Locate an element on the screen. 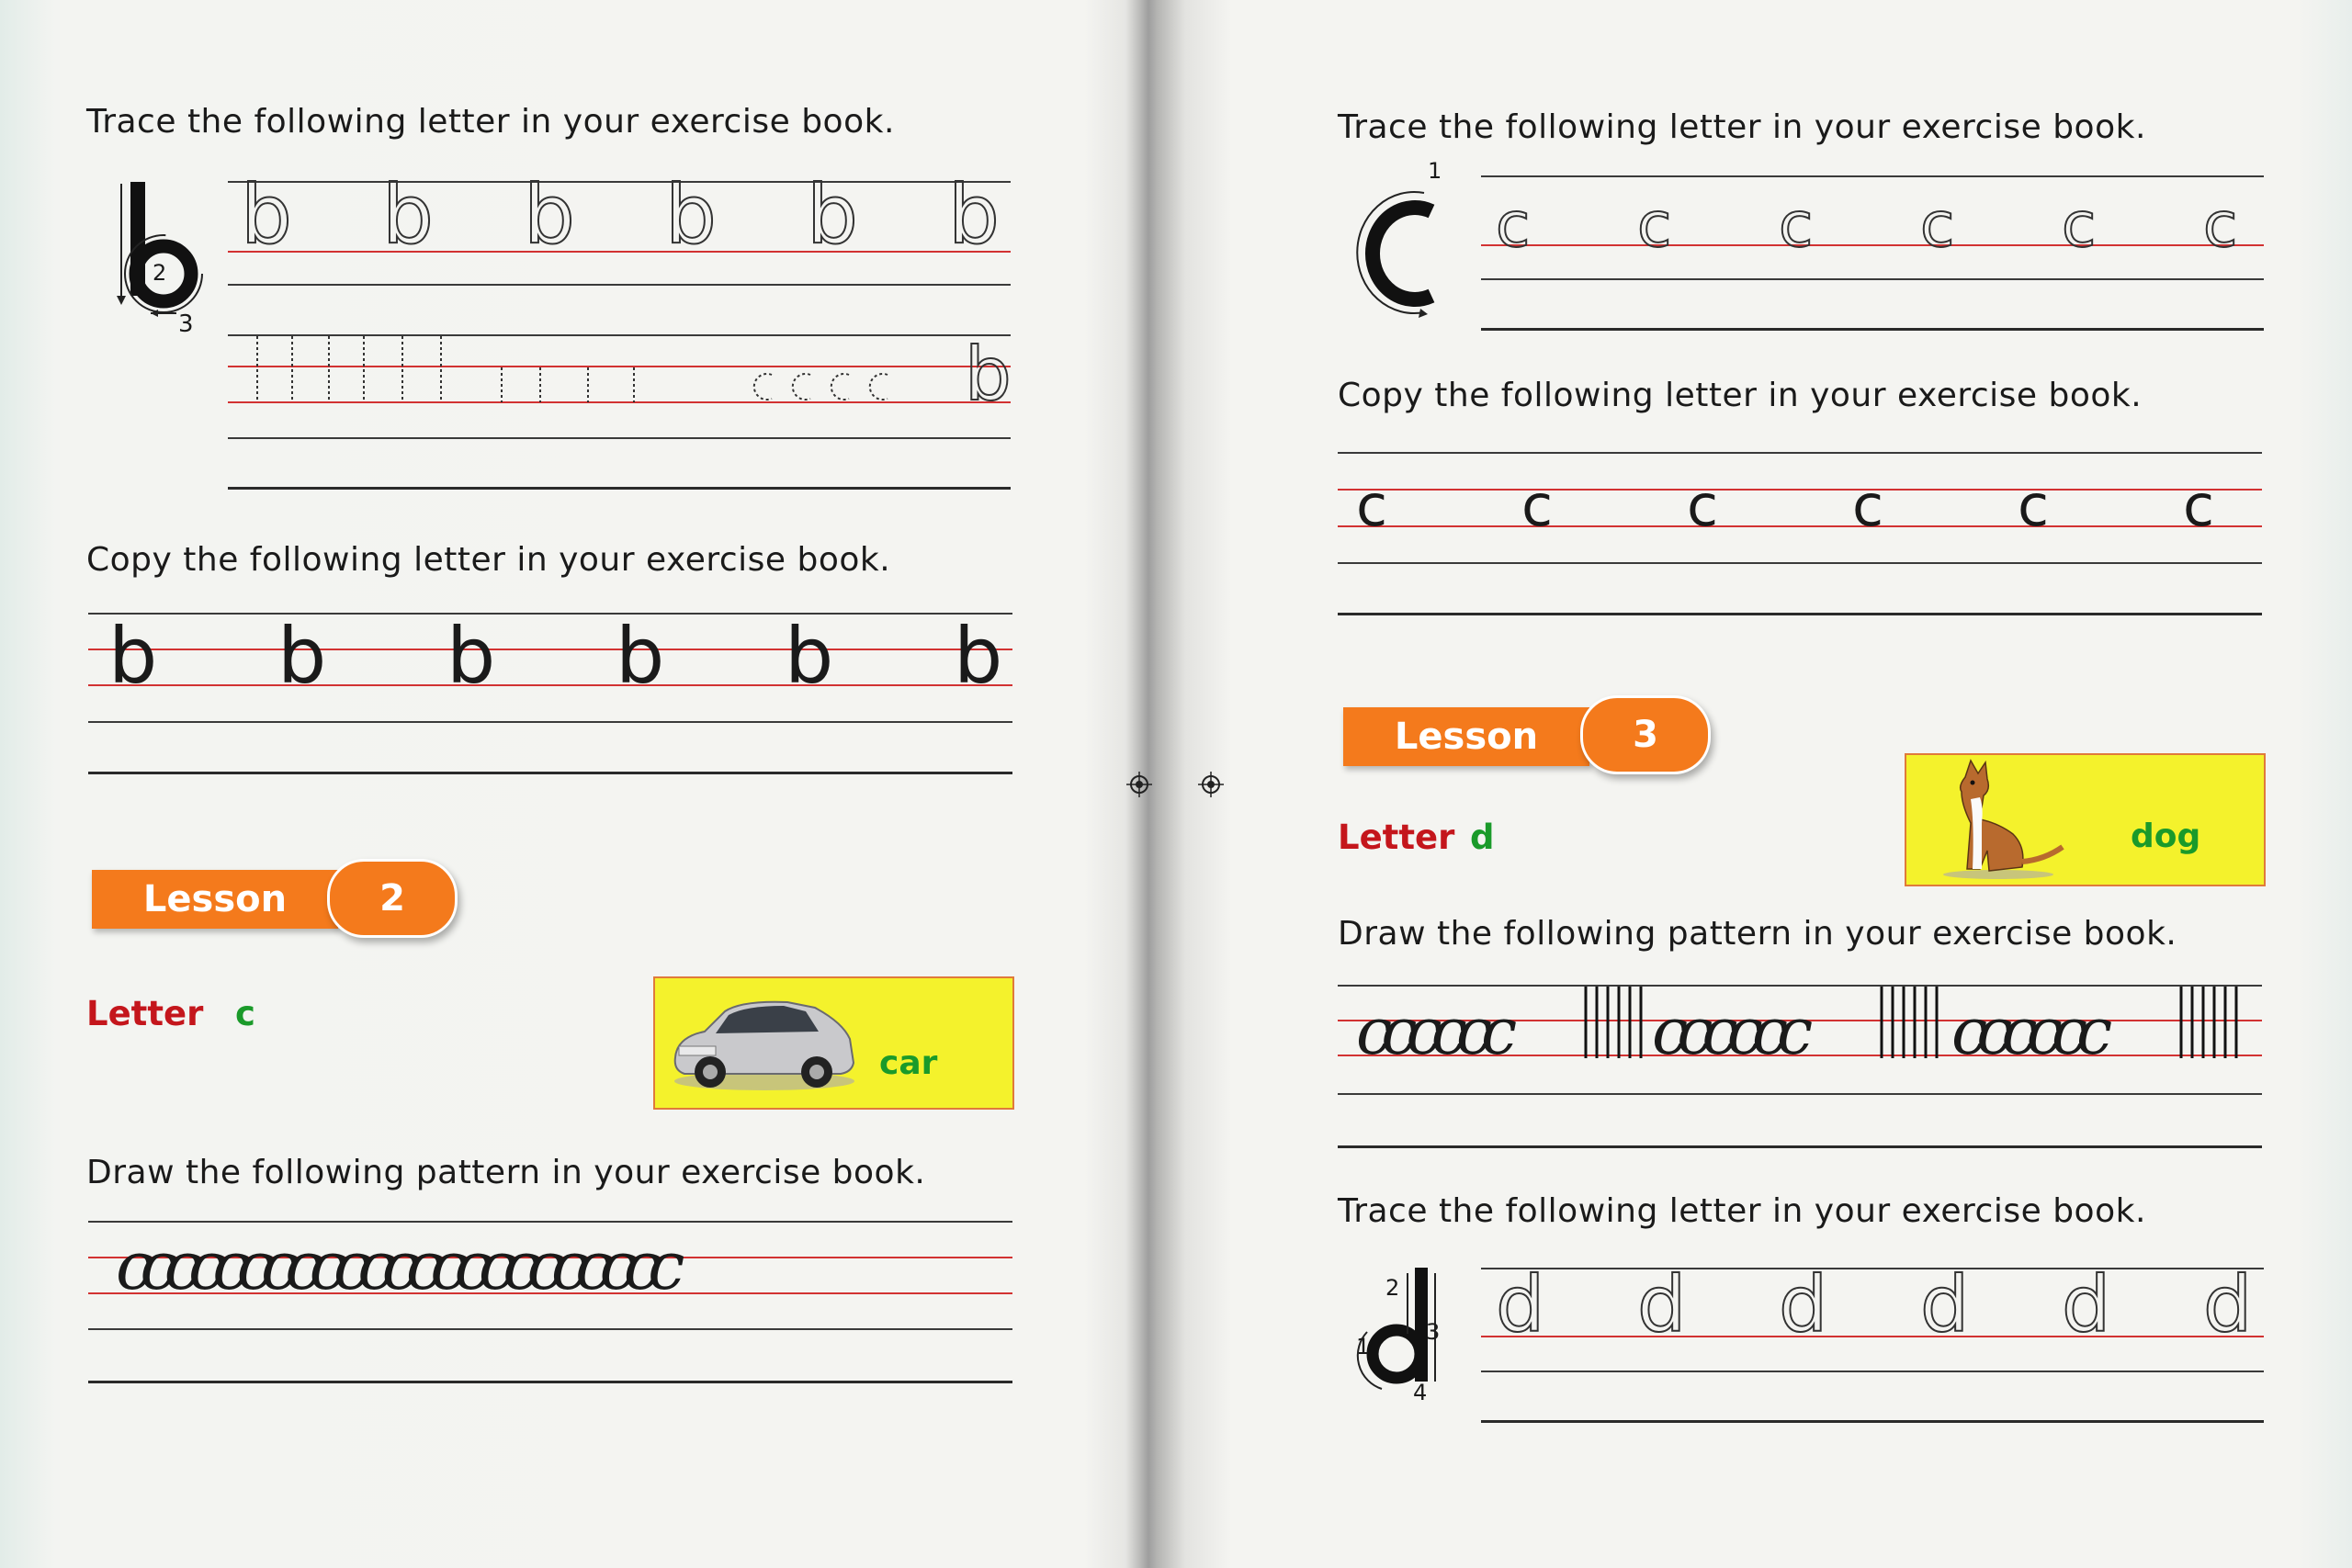  picture-word: car is located at coordinates (908, 1063).